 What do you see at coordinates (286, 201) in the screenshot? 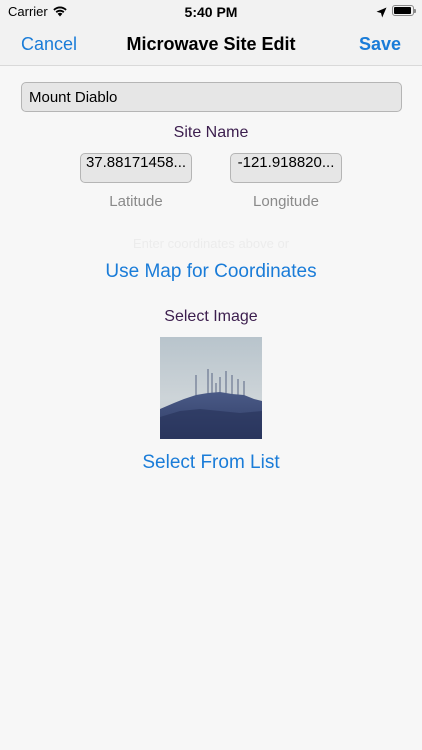
I see `longitude-label: Longitude` at bounding box center [286, 201].